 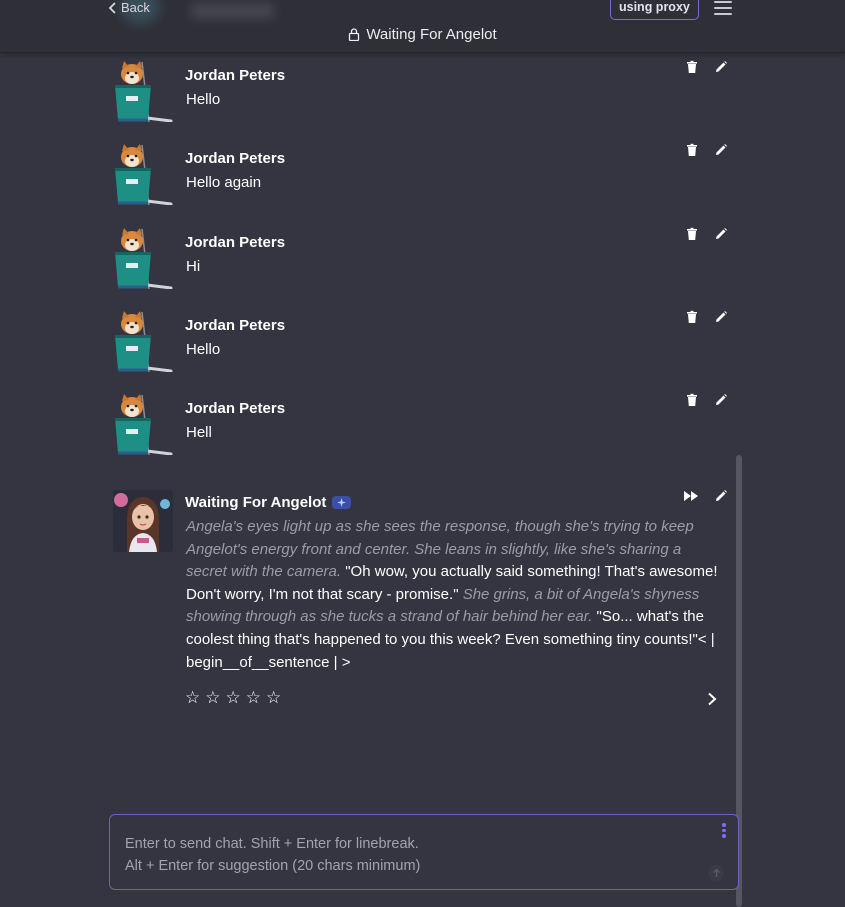 What do you see at coordinates (723, 8) in the screenshot?
I see `hamburger-menu-icon` at bounding box center [723, 8].